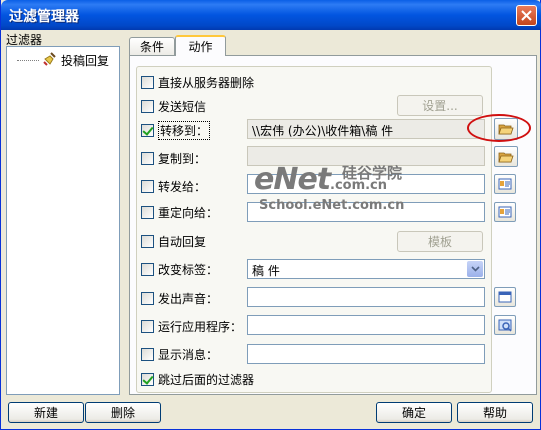  What do you see at coordinates (200, 326) in the screenshot?
I see `label-run-app: 运行应用程序：` at bounding box center [200, 326].